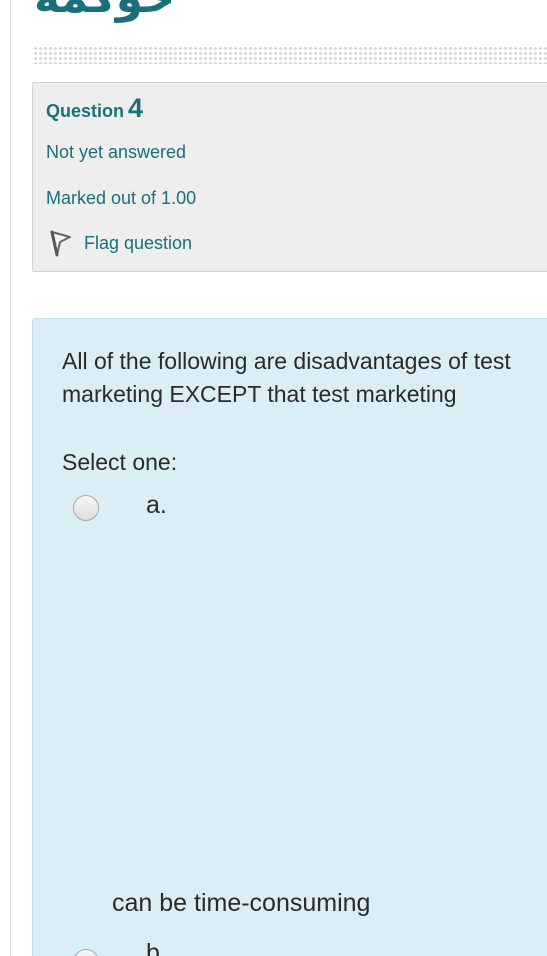 The width and height of the screenshot is (547, 956). What do you see at coordinates (121, 198) in the screenshot?
I see `question-grade: Marked out of 1.00` at bounding box center [121, 198].